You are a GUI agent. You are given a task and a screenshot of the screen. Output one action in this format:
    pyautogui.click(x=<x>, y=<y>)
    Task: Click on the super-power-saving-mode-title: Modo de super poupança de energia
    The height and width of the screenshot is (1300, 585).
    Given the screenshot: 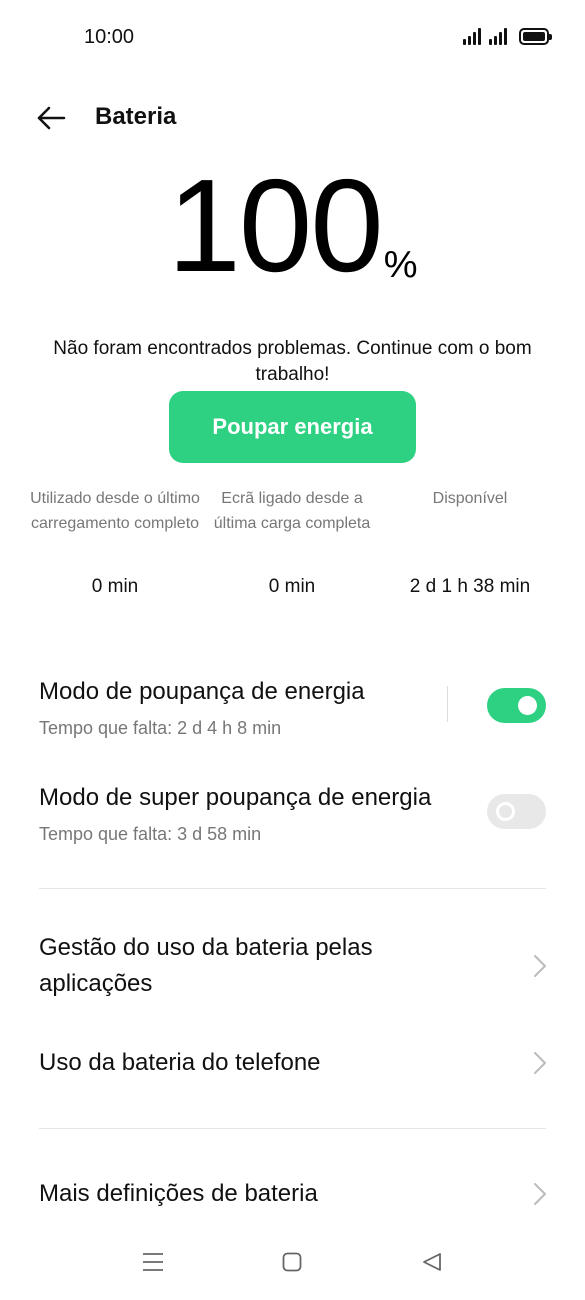 What is the action you would take?
    pyautogui.click(x=235, y=797)
    